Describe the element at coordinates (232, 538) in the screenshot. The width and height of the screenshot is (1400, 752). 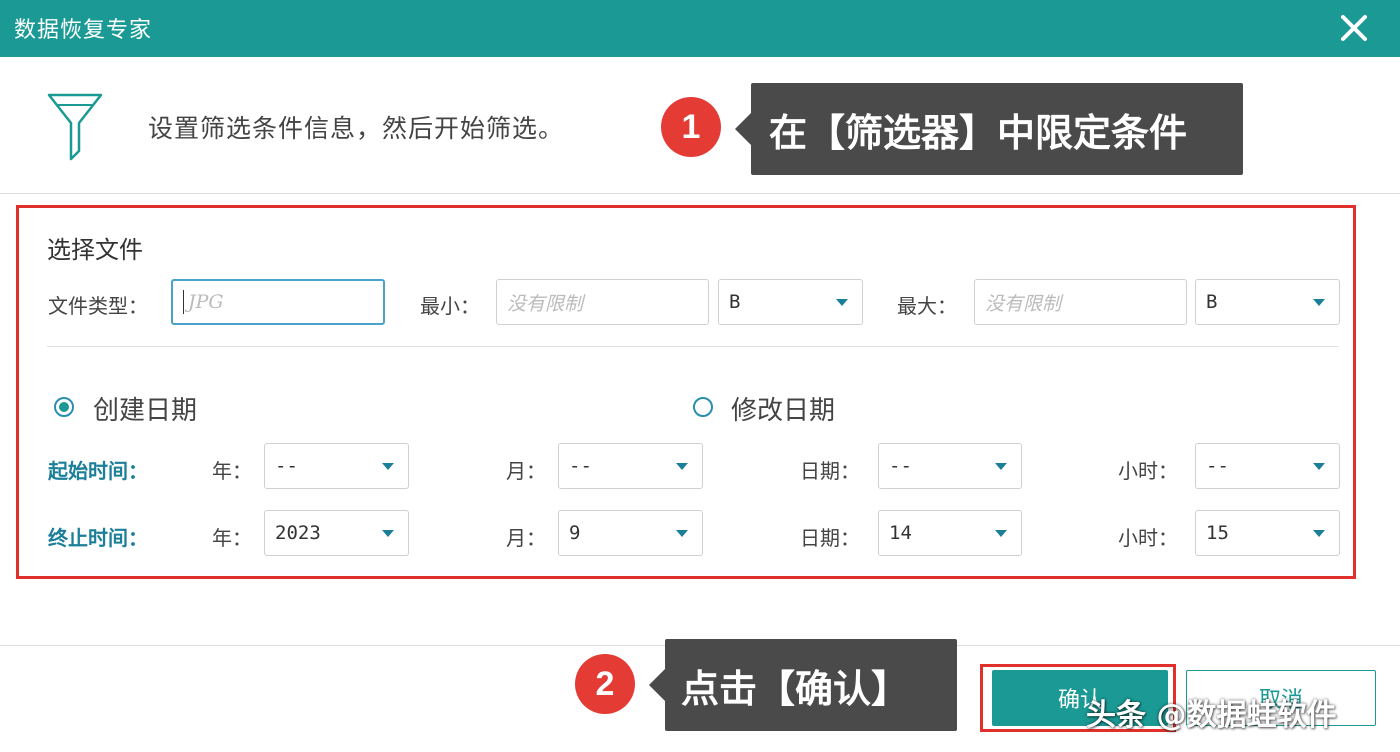
I see `end-year-label: 年：` at that location.